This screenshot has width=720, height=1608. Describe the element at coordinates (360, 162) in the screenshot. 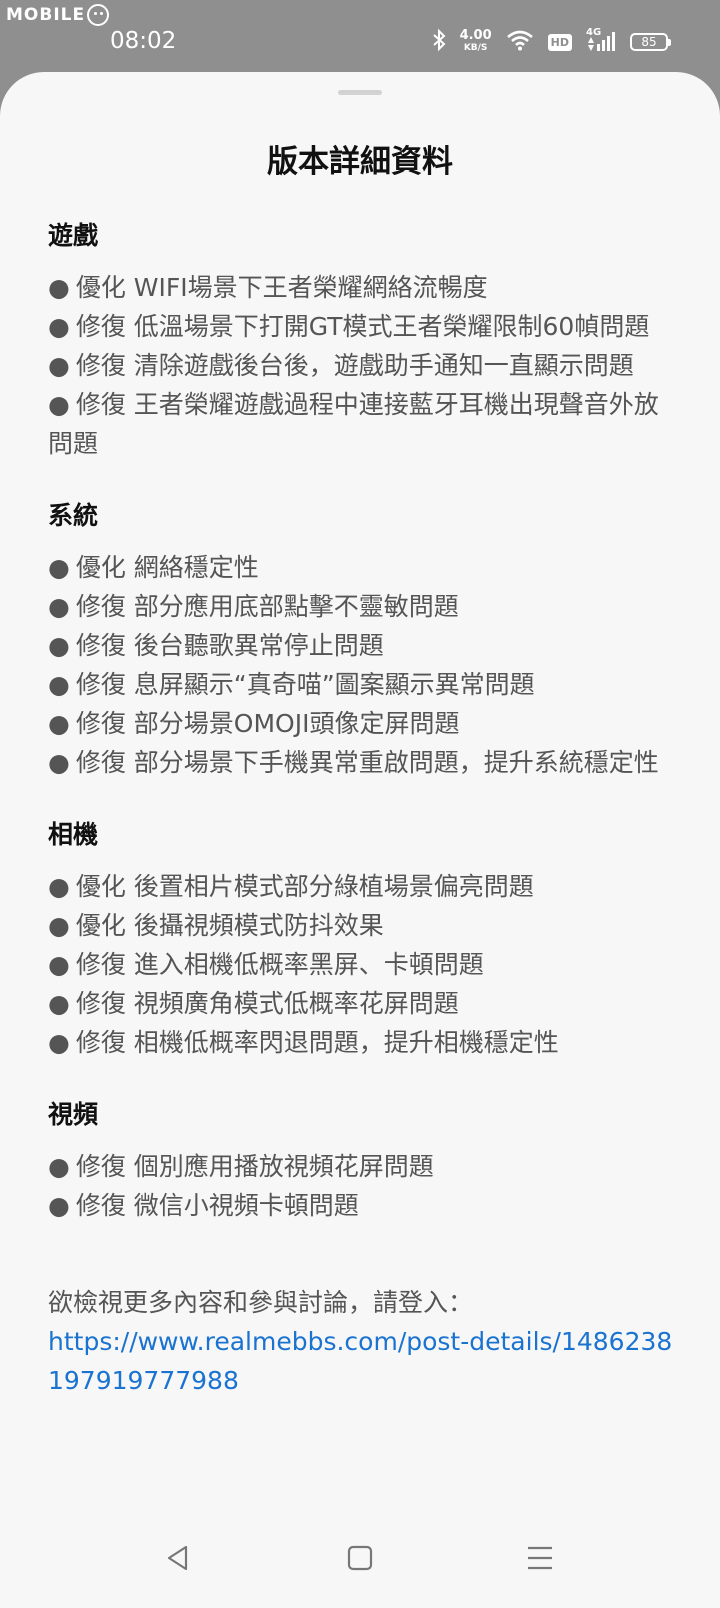

I see `sheet-title: 版本詳細資料` at that location.